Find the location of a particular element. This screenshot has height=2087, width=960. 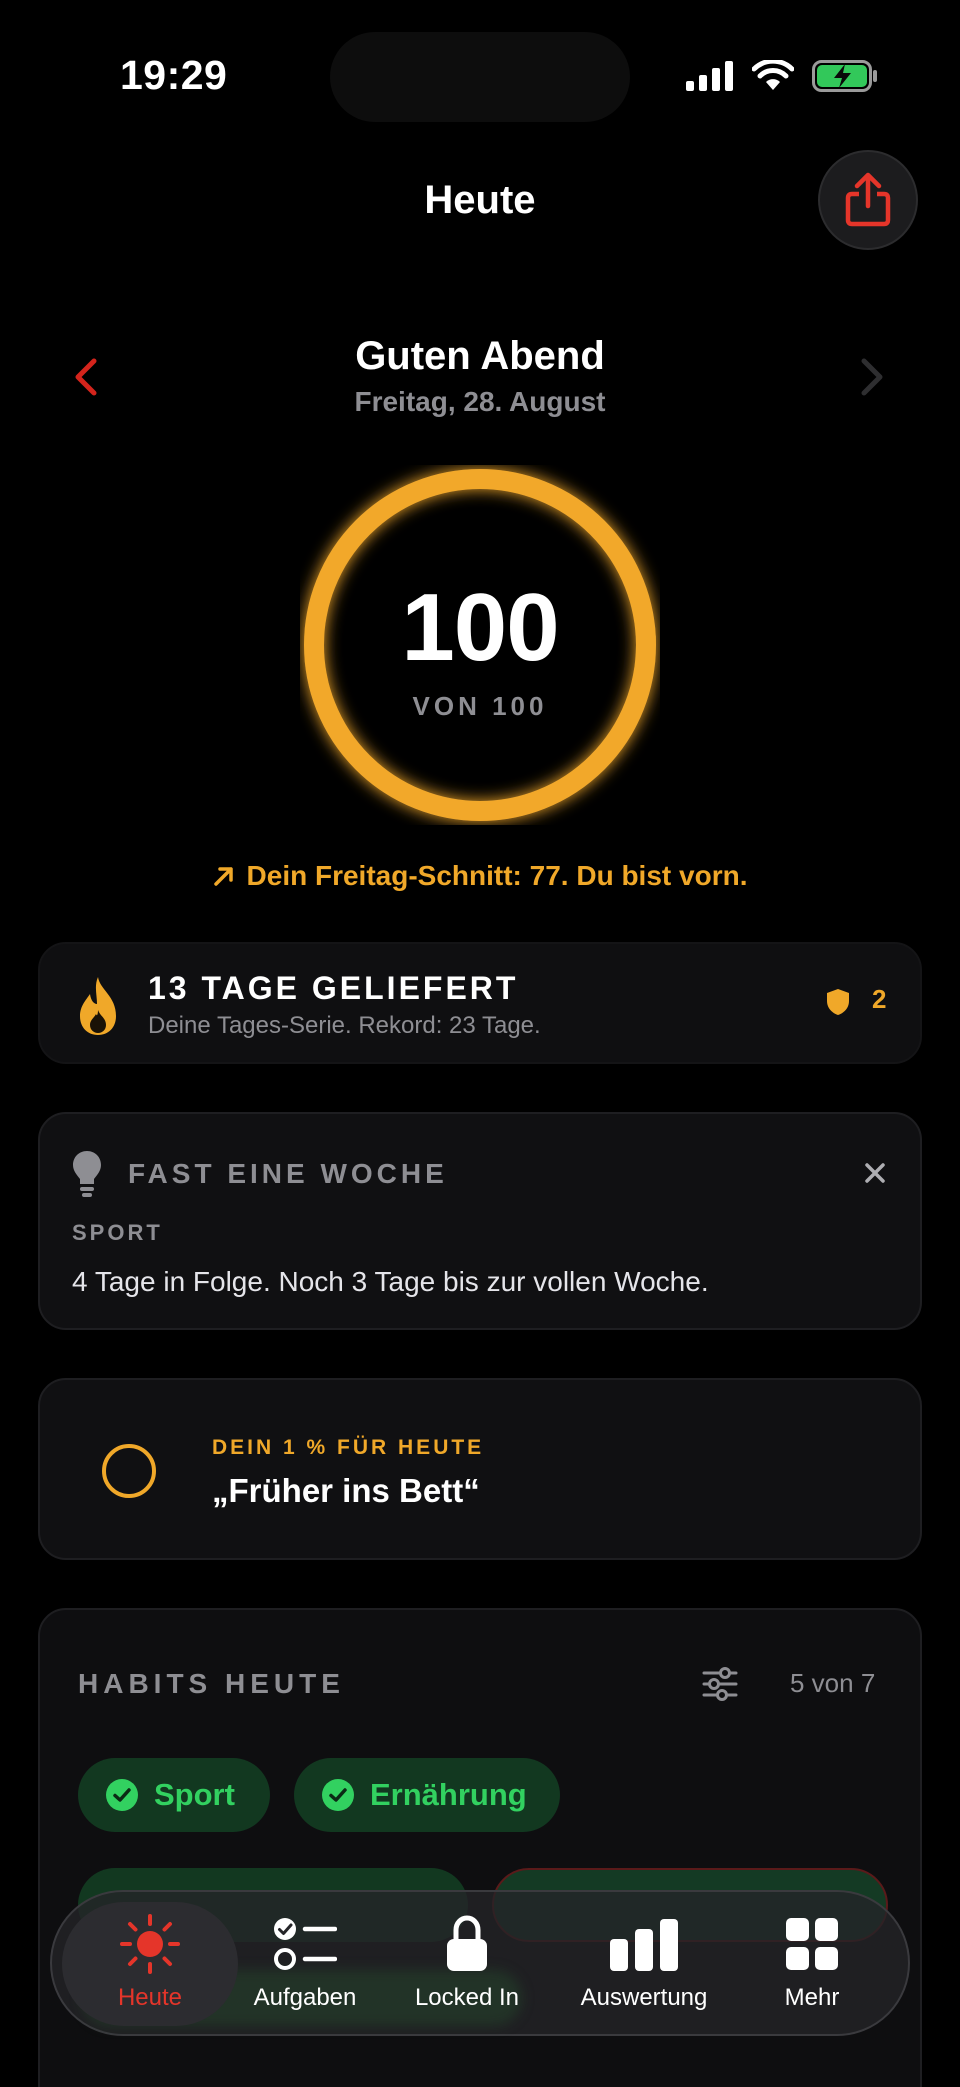

dismiss-tip-button is located at coordinates (875, 1173).